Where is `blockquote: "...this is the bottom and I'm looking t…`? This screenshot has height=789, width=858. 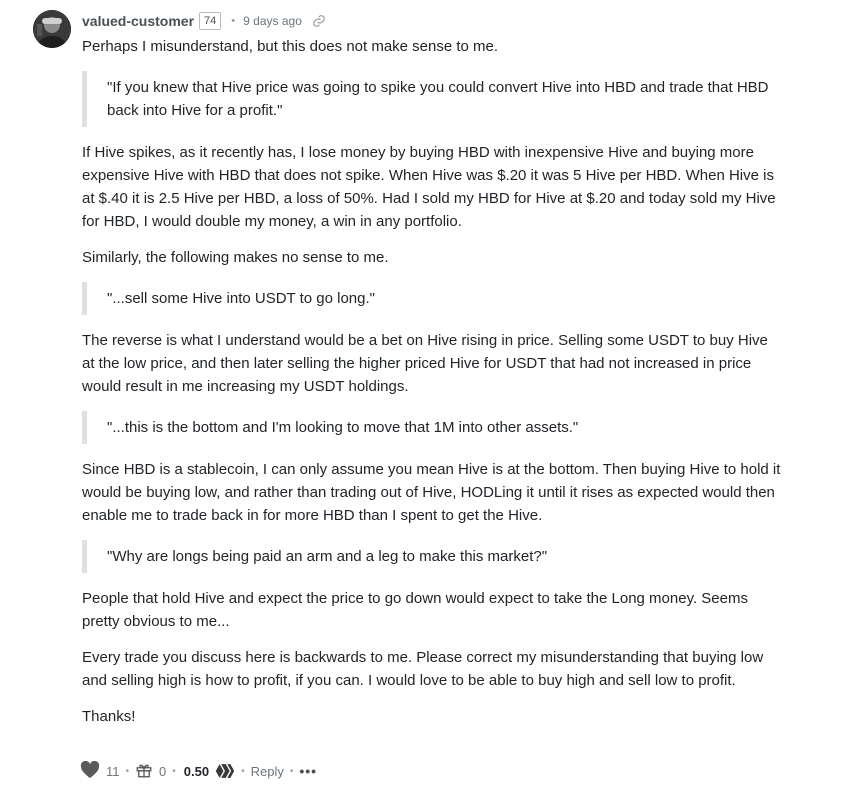 blockquote: "...this is the bottom and I'm looking t… is located at coordinates (432, 427).